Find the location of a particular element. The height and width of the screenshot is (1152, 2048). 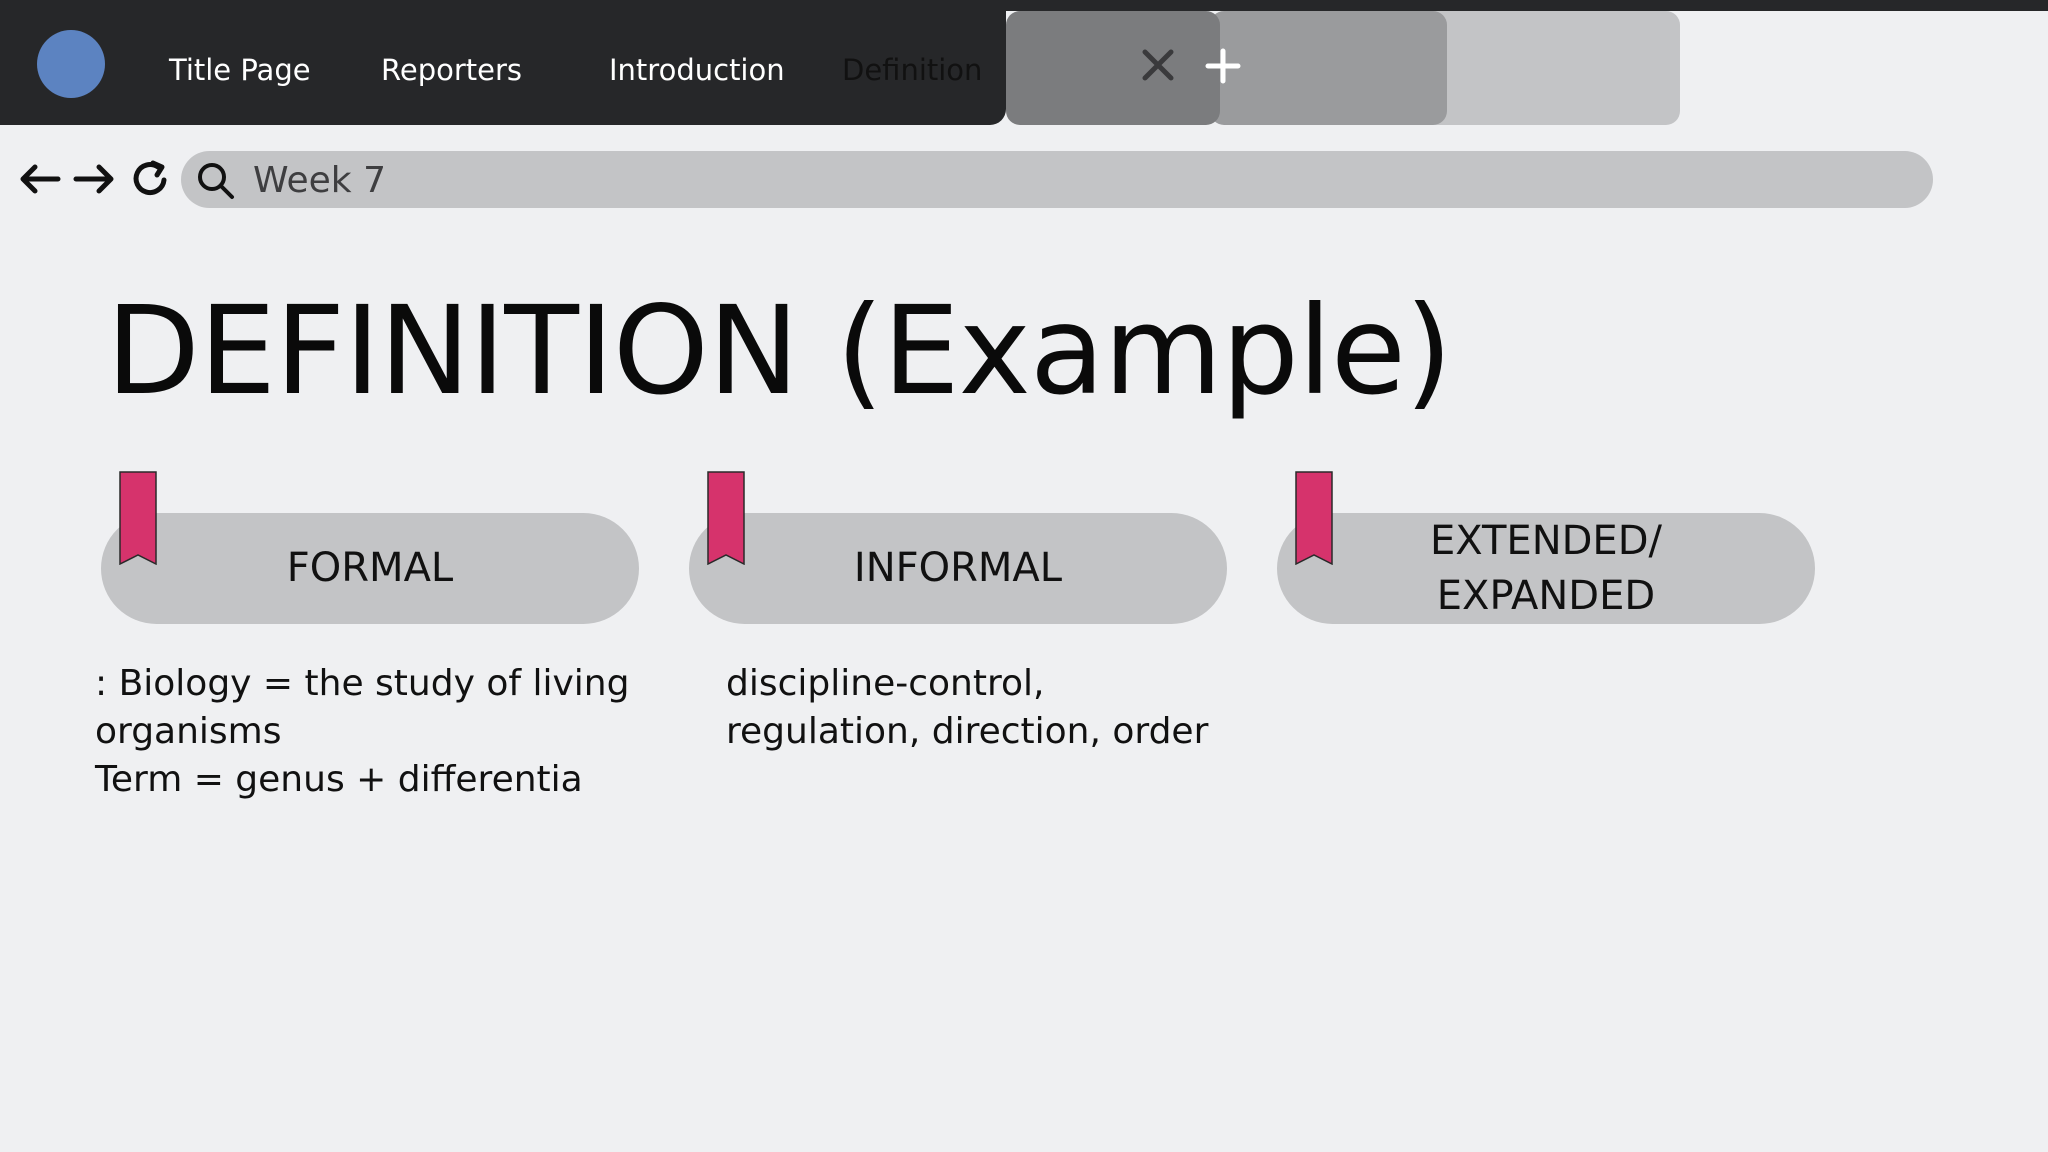

close-icon is located at coordinates (1158, 65).